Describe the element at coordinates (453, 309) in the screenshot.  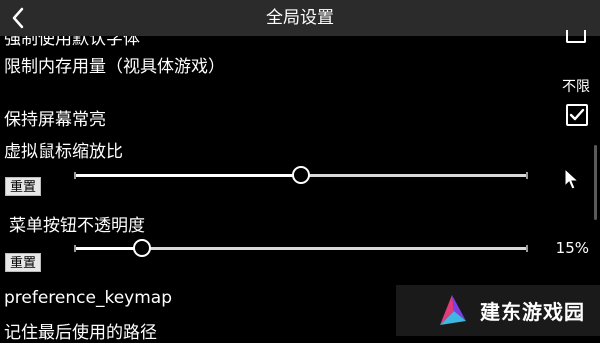
I see `logo-icon` at that location.